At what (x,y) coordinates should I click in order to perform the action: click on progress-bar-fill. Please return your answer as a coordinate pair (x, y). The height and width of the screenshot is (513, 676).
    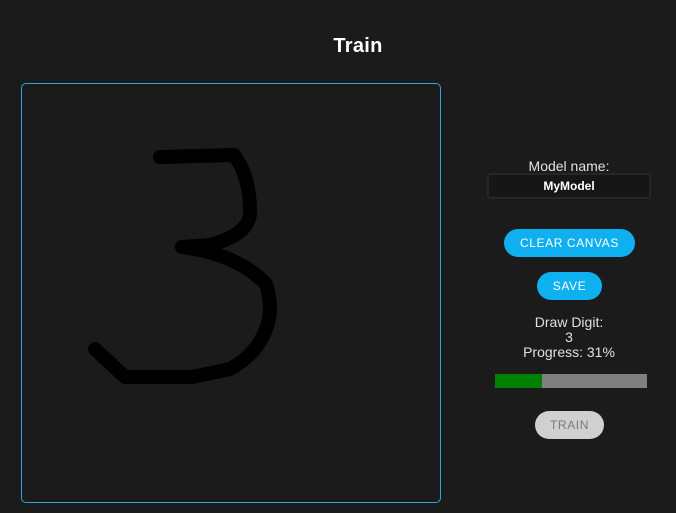
    Looking at the image, I should click on (519, 381).